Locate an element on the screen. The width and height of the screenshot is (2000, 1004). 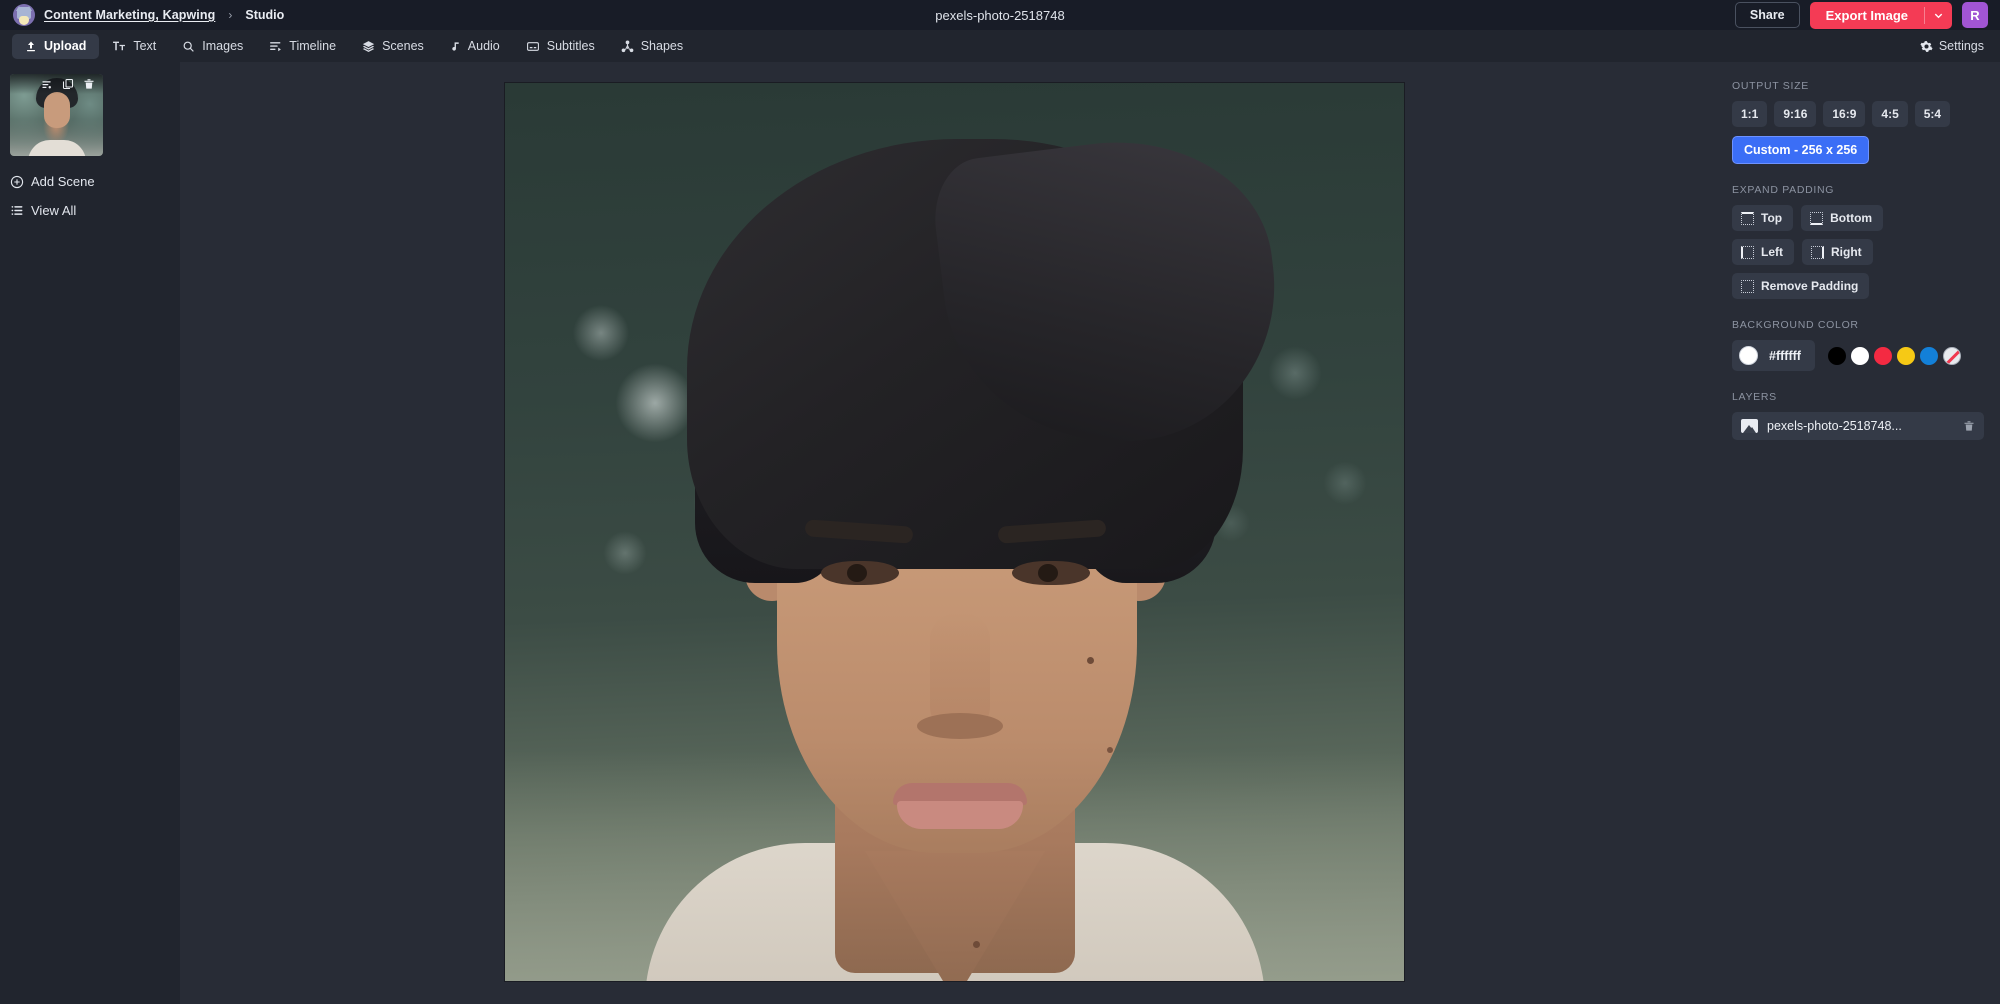
tool-nav-bar: Upload Text Images Timeline Scenes Audio is located at coordinates (1000, 46).